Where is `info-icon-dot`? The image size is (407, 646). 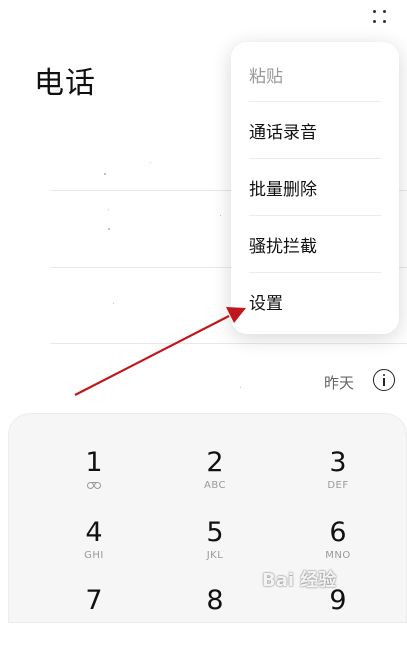
info-icon-dot is located at coordinates (383, 375).